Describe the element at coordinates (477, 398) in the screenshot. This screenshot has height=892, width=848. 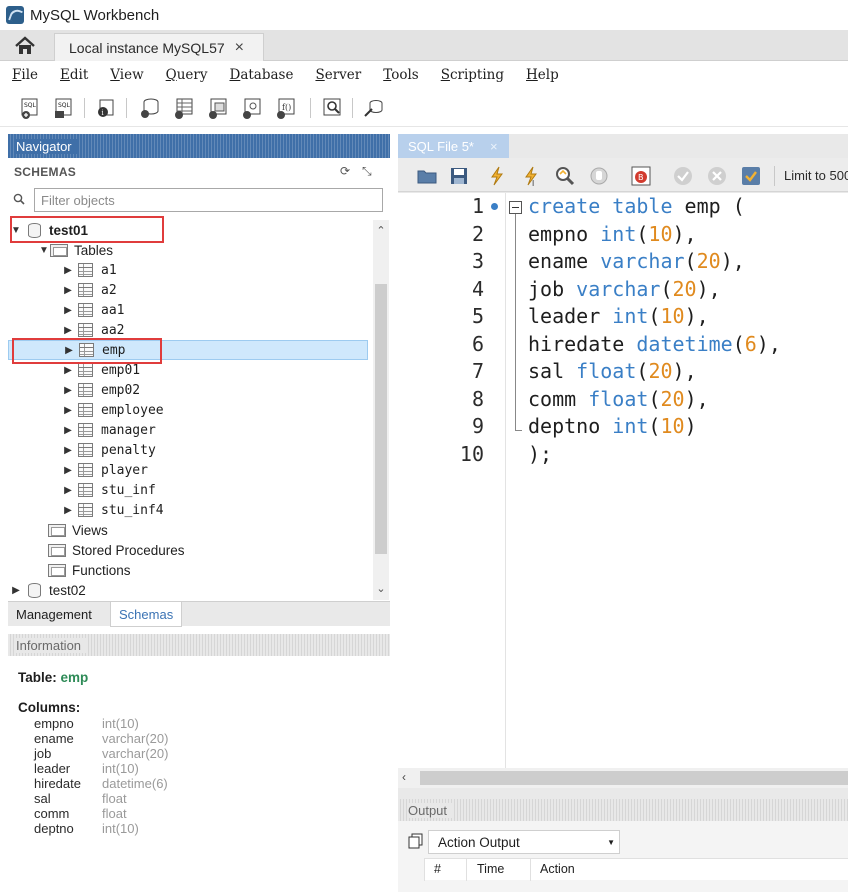
I see `line-number: 8` at that location.